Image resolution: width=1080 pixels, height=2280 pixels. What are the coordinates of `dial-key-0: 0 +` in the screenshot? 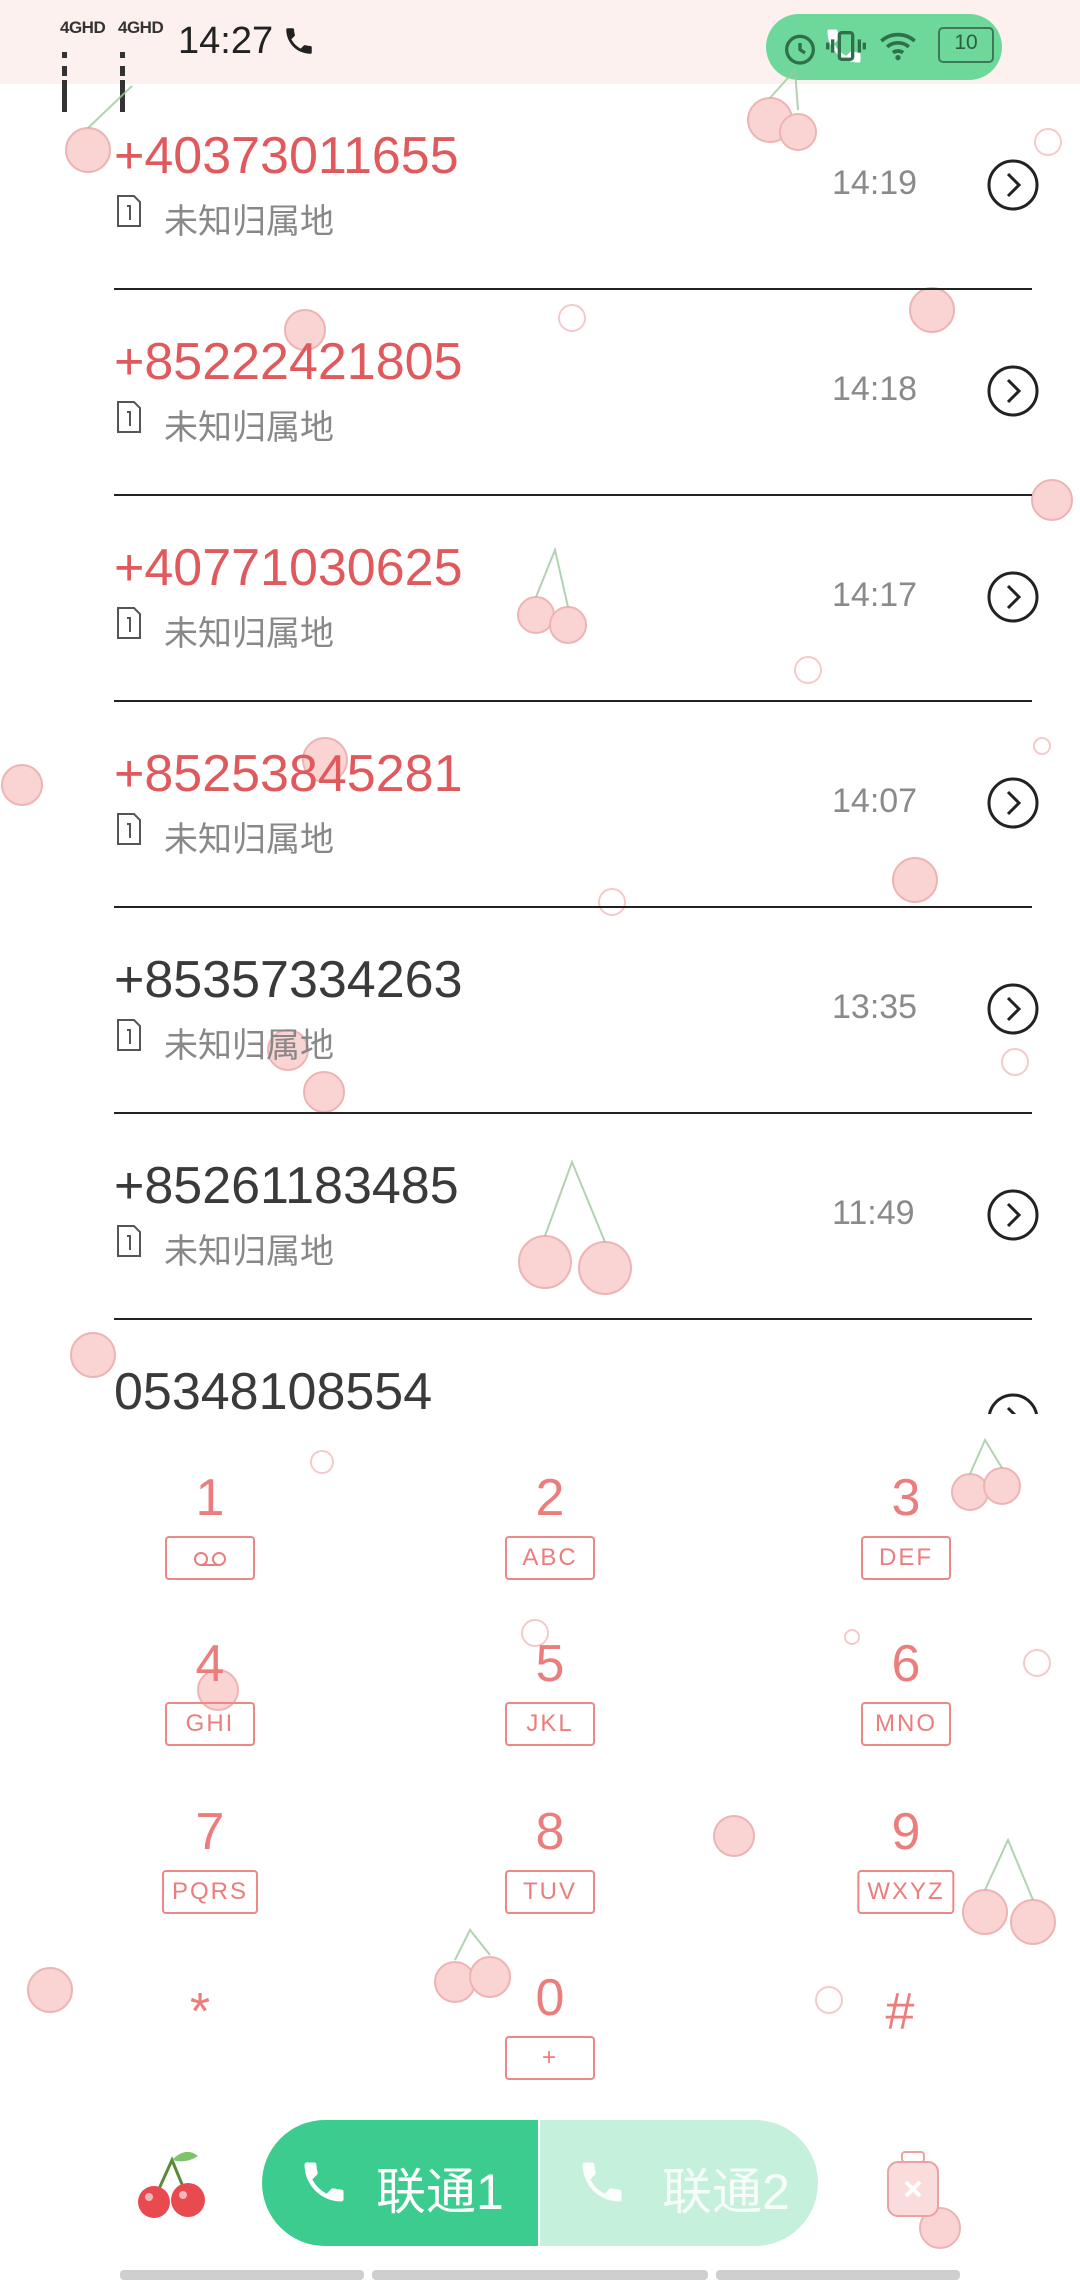 It's located at (550, 2038).